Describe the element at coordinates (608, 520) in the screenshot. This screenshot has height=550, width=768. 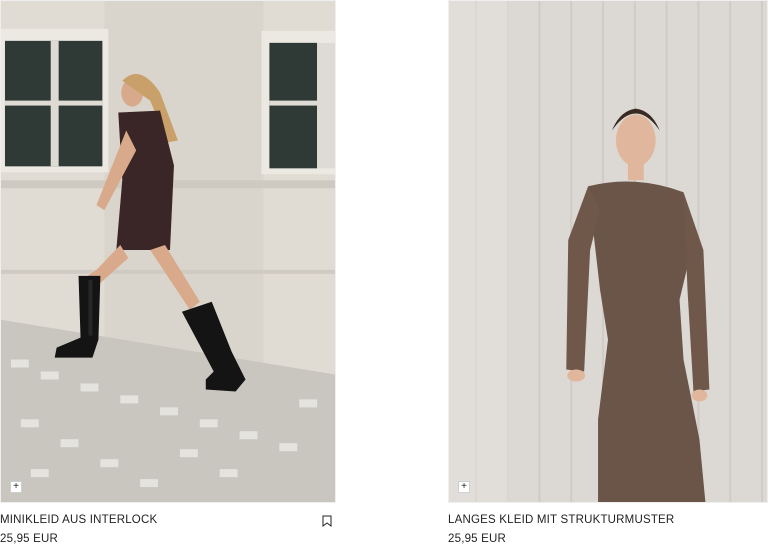
I see `product-name: LANGES KLEID MIT STRUKTURMUSTER` at that location.